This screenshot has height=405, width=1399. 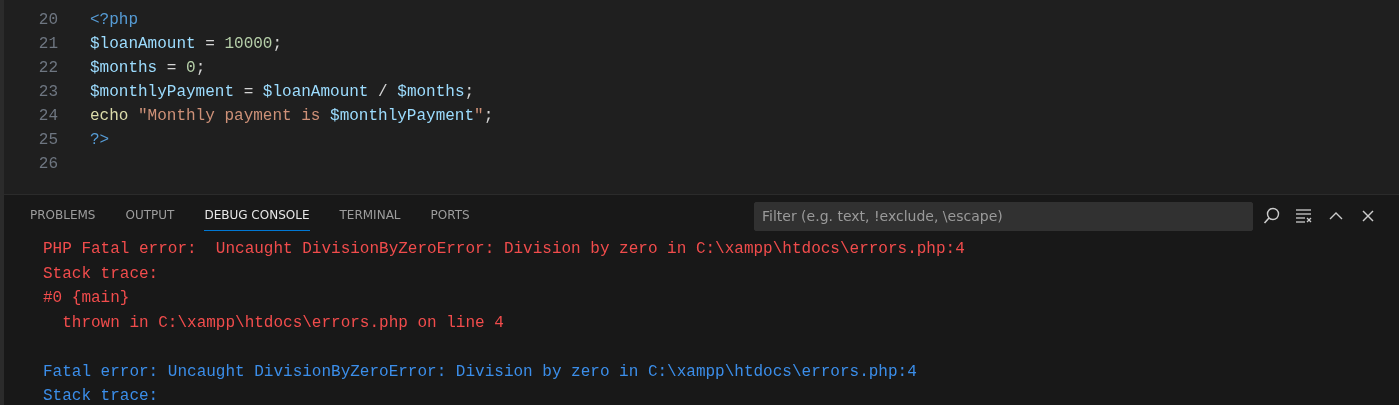 I want to click on line-number: 24, so click(x=47, y=116).